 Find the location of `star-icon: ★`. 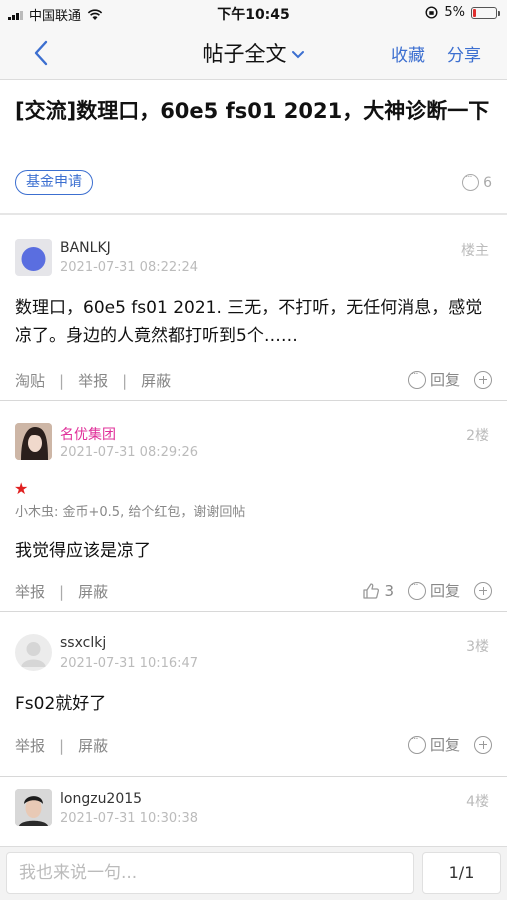

star-icon: ★ is located at coordinates (21, 488).